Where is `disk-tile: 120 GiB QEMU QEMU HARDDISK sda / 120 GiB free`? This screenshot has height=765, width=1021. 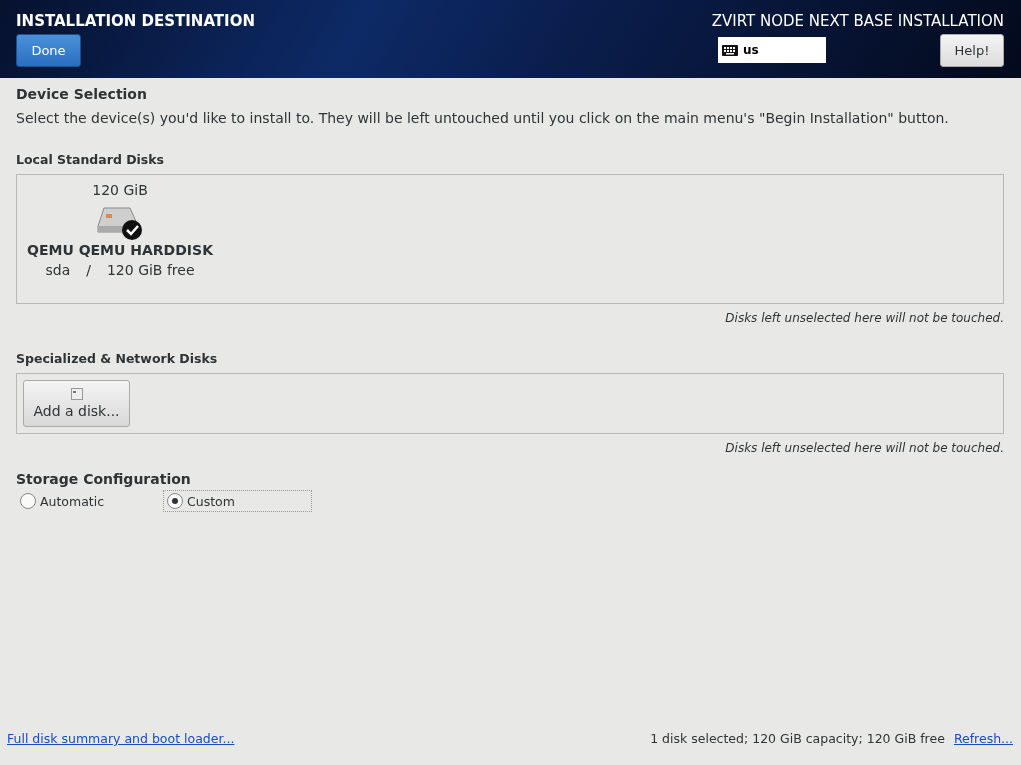 disk-tile: 120 GiB QEMU QEMU HARDDISK sda / 120 GiB free is located at coordinates (120, 239).